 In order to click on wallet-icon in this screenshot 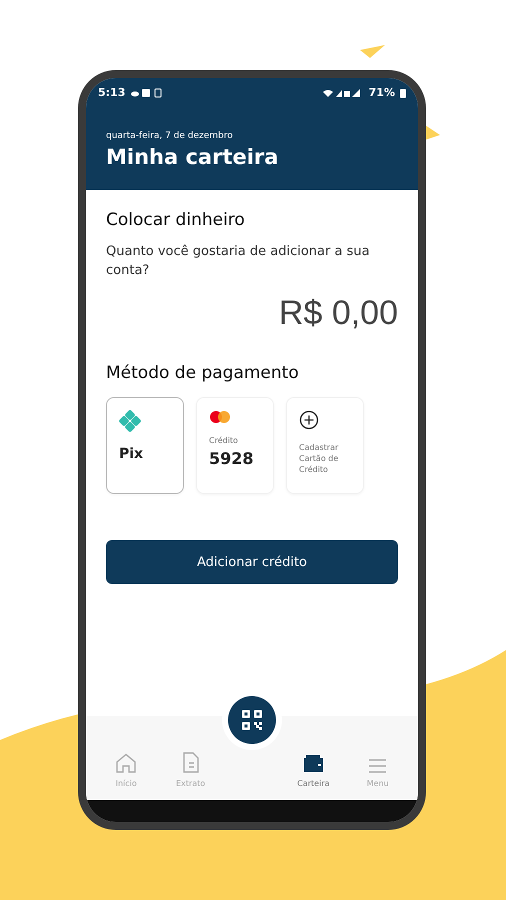, I will do `click(313, 763)`.